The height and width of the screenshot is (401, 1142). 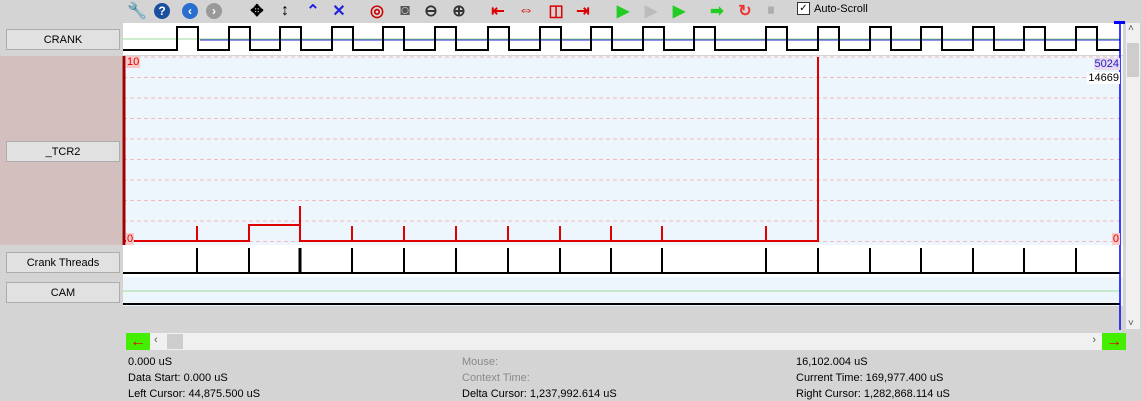 I want to click on context-time: Context Time:, so click(x=496, y=378).